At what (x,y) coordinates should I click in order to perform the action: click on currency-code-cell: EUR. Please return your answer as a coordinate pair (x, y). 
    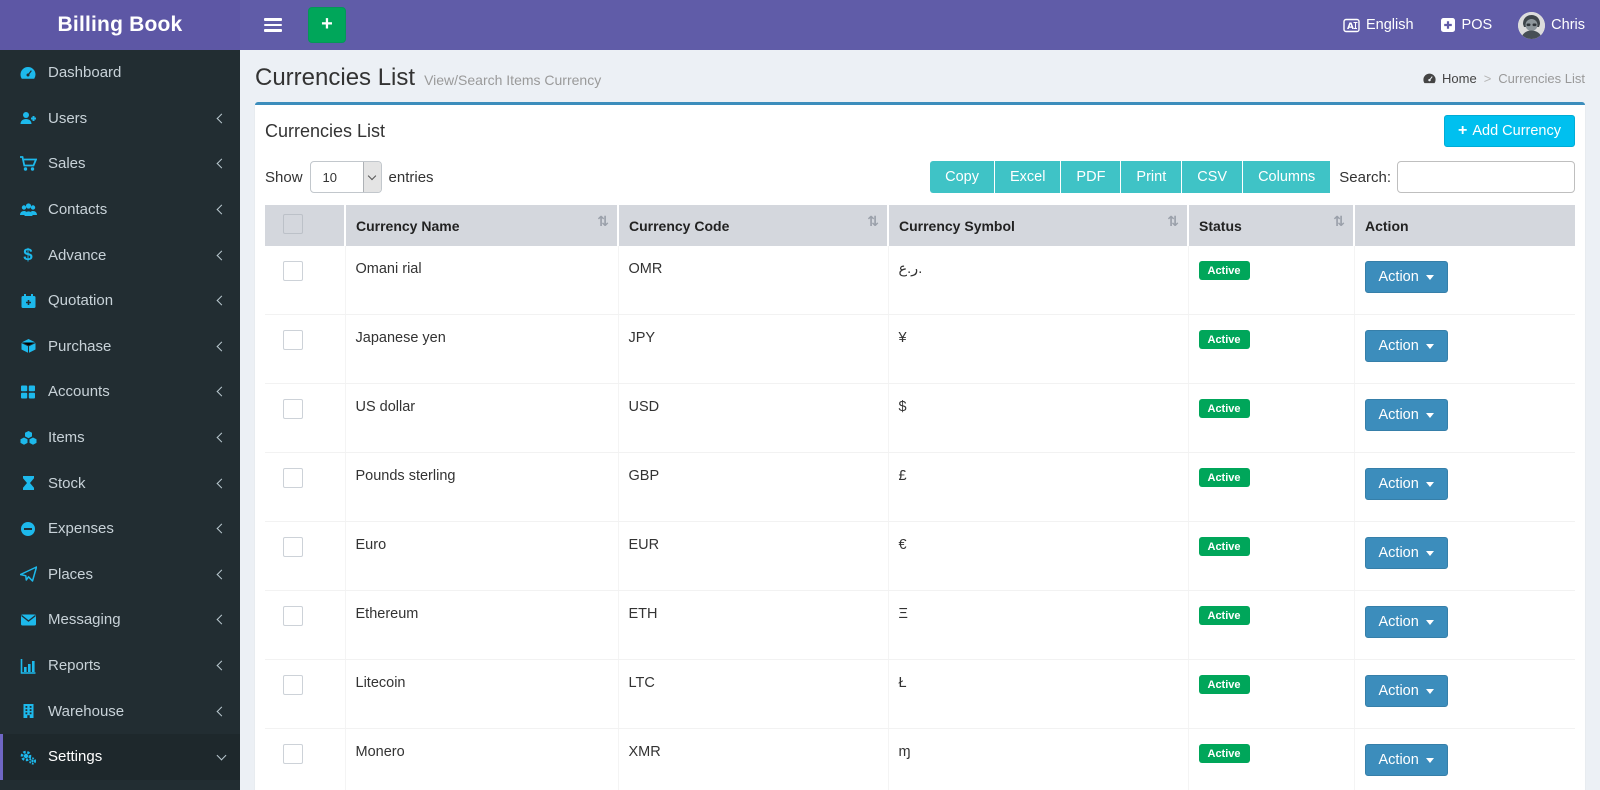
    Looking at the image, I should click on (753, 556).